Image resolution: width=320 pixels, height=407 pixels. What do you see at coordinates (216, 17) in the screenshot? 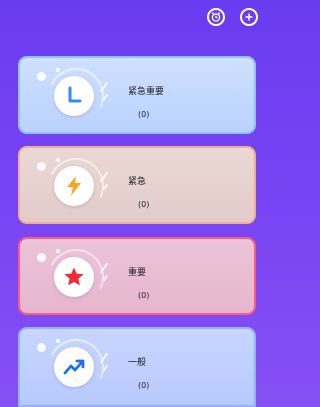
I see `alarm-clock-icon` at bounding box center [216, 17].